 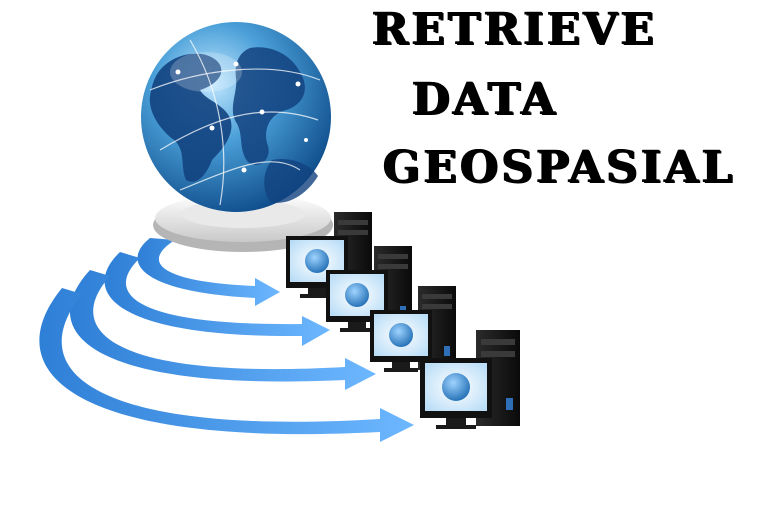 What do you see at coordinates (403, 320) in the screenshot?
I see `computer-group` at bounding box center [403, 320].